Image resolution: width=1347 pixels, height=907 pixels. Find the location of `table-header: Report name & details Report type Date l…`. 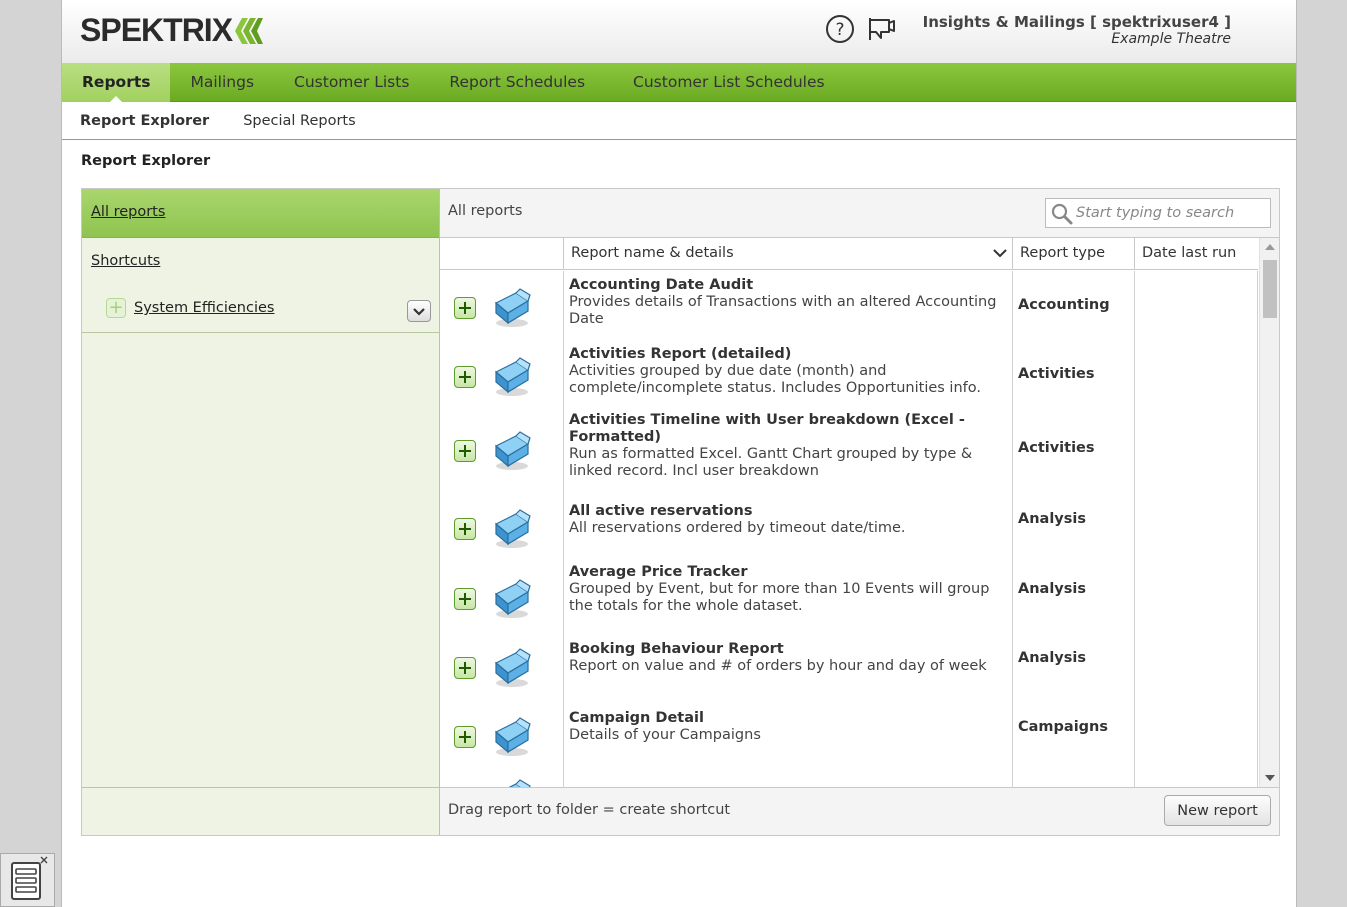

table-header: Report name & details Report type Date l… is located at coordinates (849, 254).